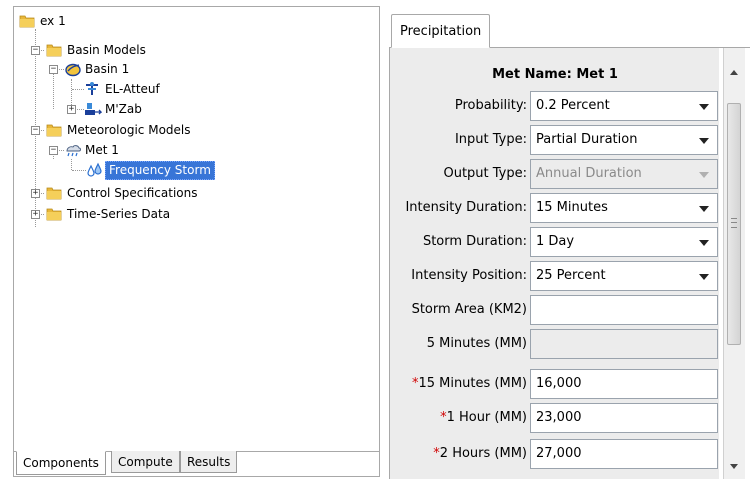  What do you see at coordinates (624, 310) in the screenshot?
I see `storm-area-field` at bounding box center [624, 310].